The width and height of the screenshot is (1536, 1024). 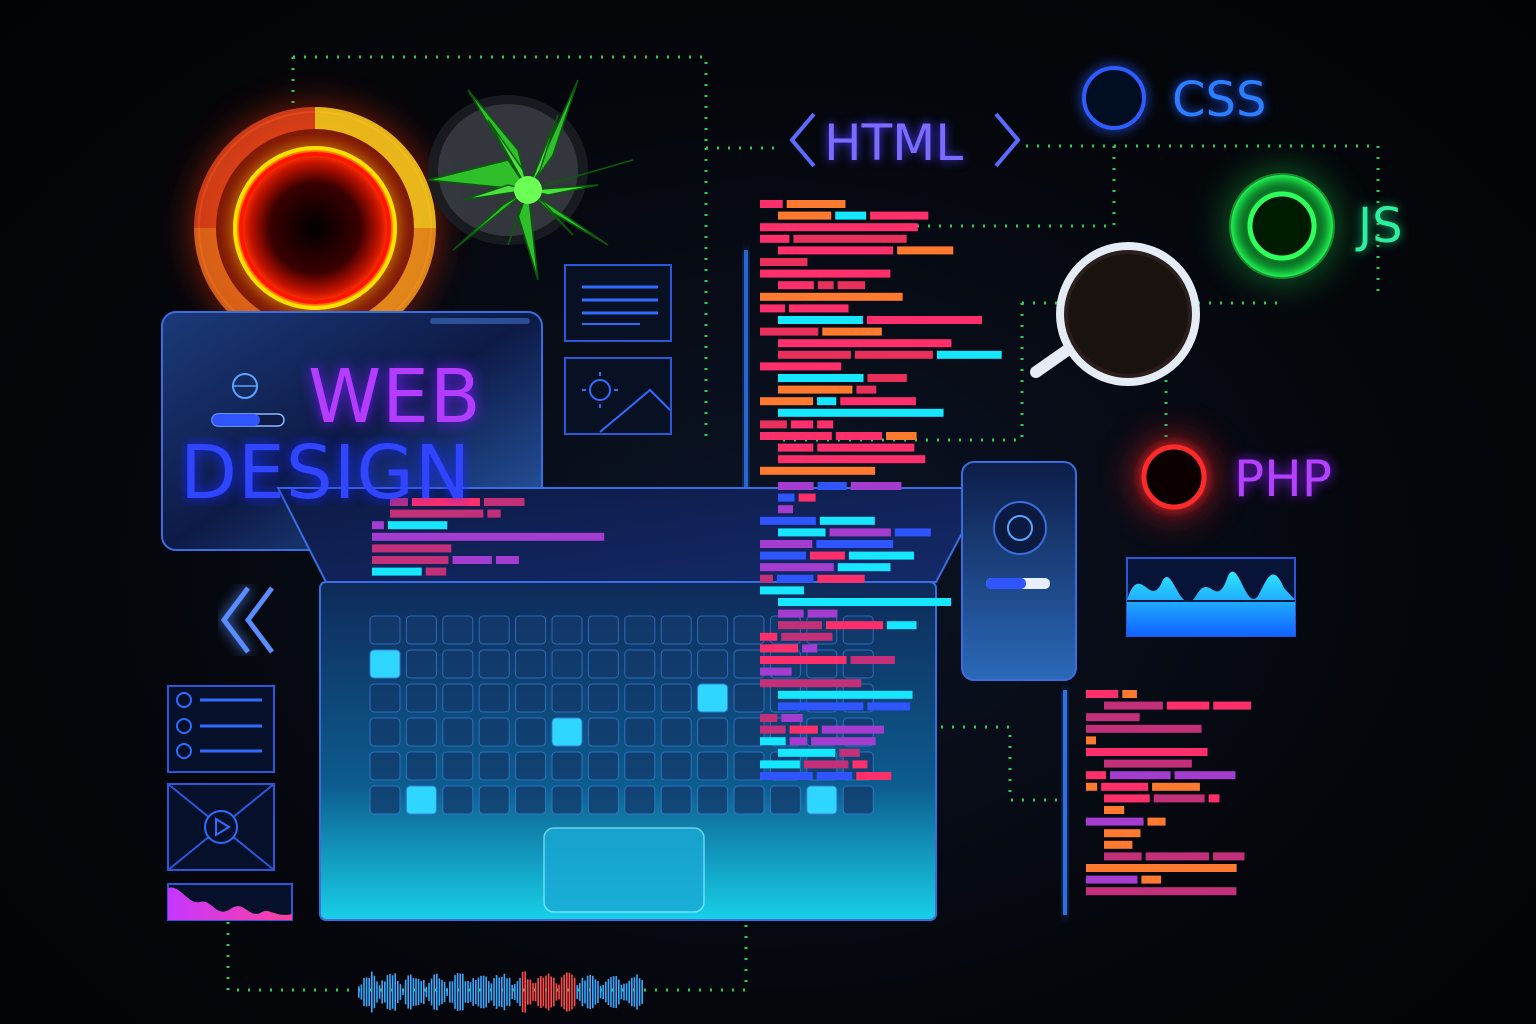 I want to click on keyboard-key-lit, so click(x=567, y=732).